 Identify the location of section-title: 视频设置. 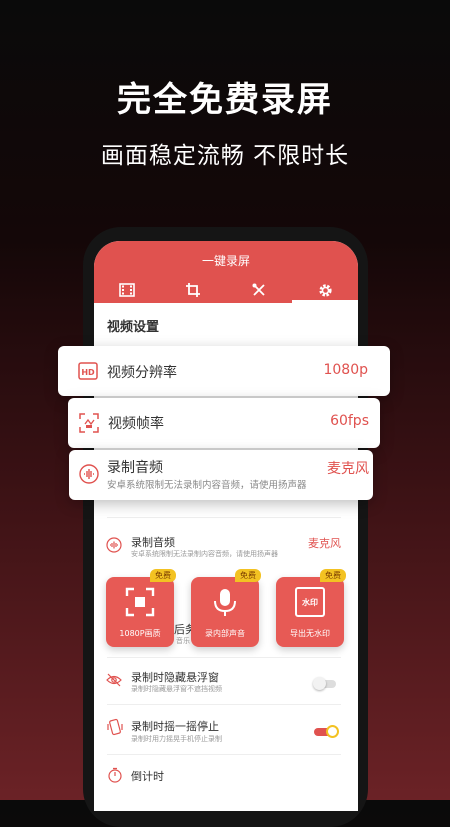
(133, 327).